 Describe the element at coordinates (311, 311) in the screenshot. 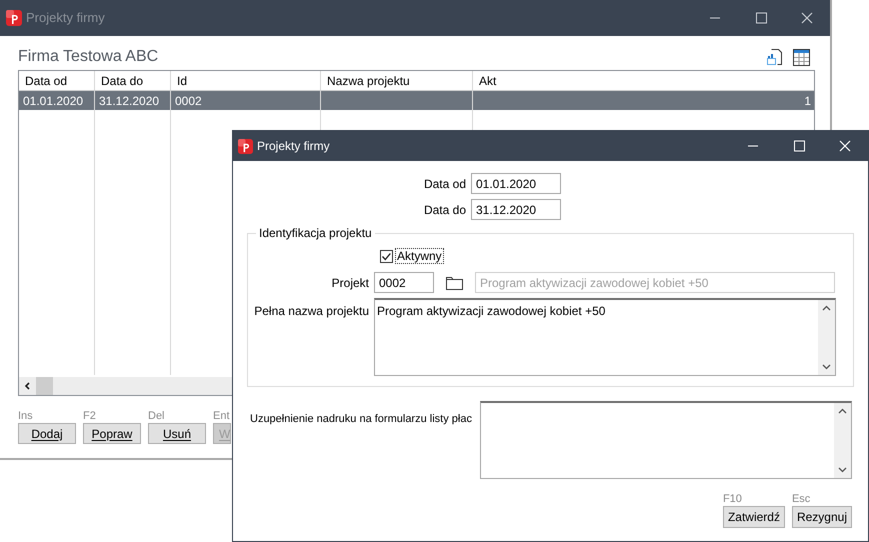

I see `field-label: Pełna nazwa projektu` at that location.